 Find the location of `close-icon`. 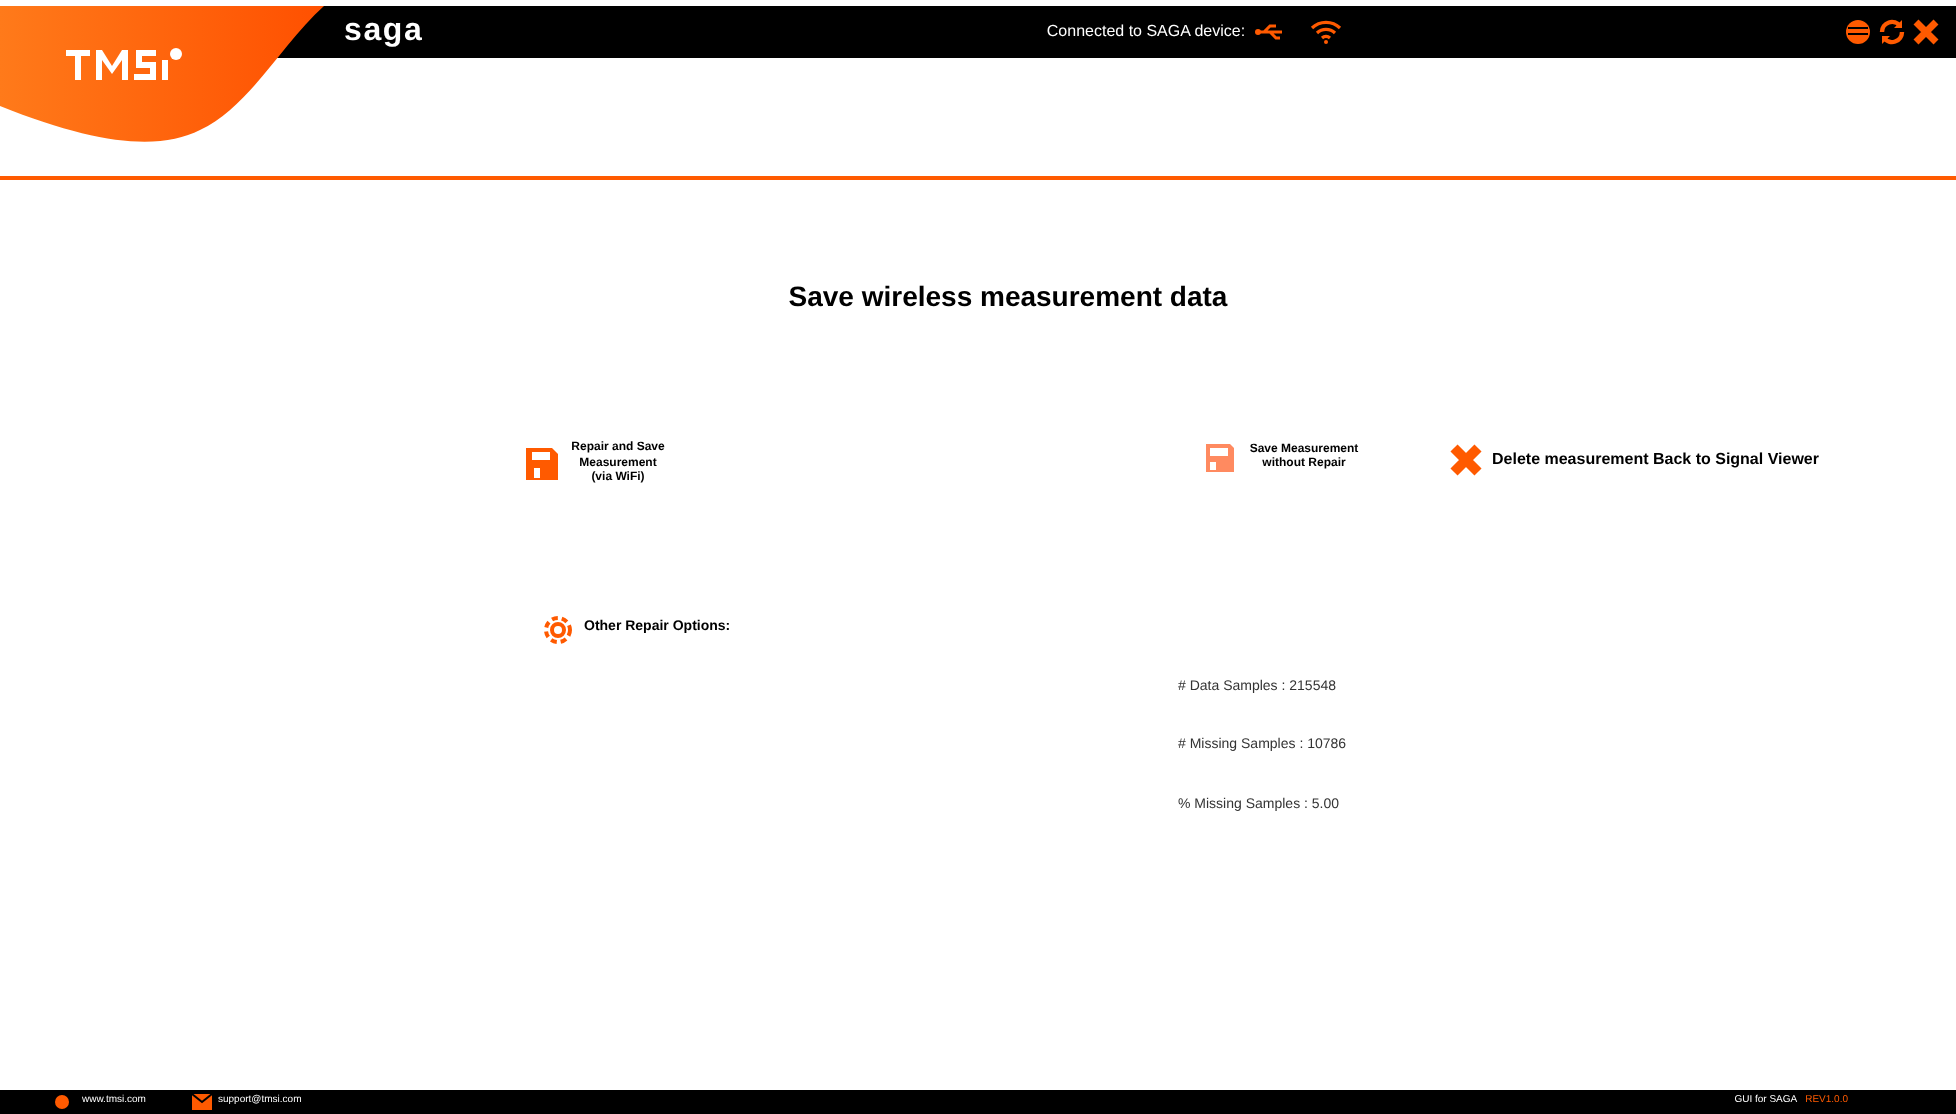

close-icon is located at coordinates (1926, 32).